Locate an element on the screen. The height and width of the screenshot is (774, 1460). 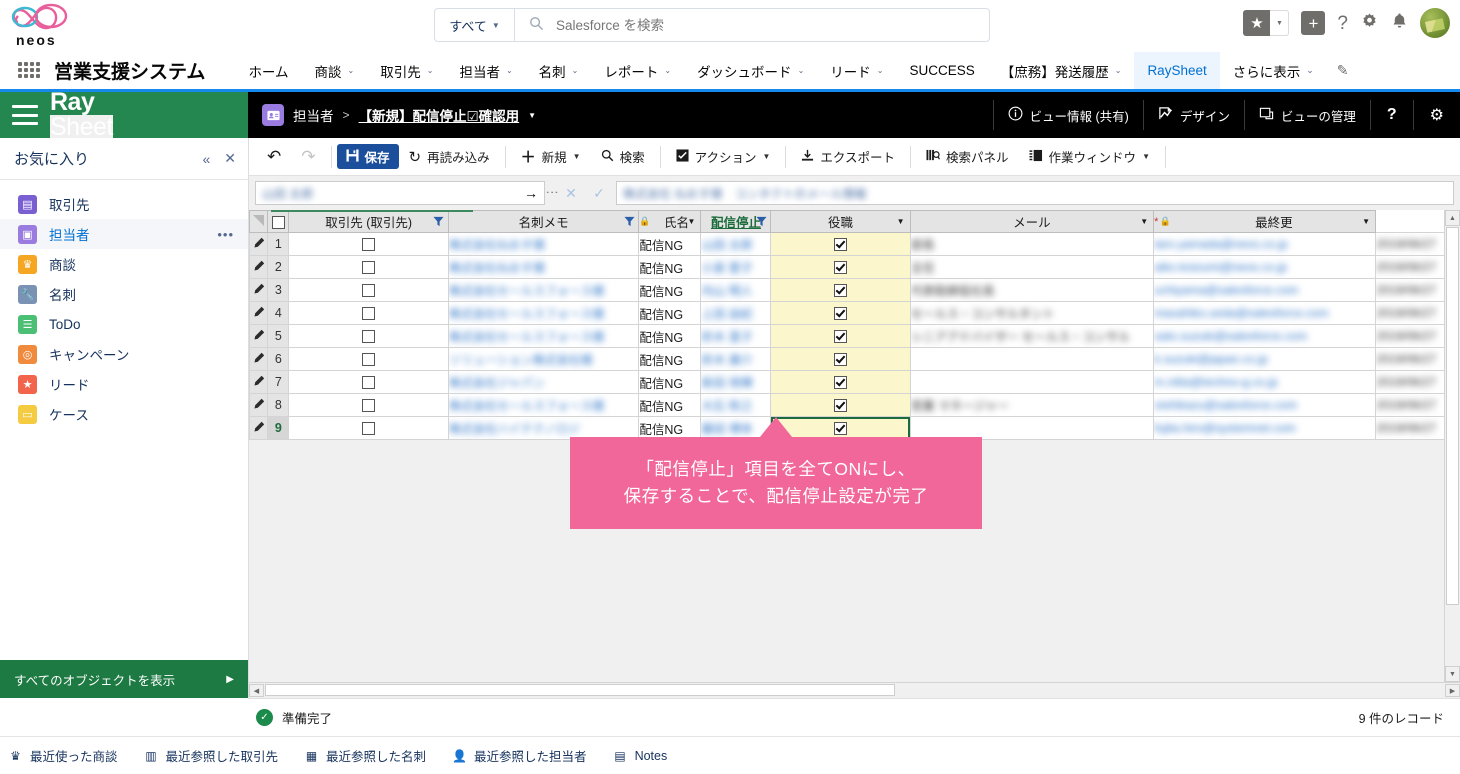
nav-item-12: さらに表示 ⌄ is located at coordinates (1273, 70).